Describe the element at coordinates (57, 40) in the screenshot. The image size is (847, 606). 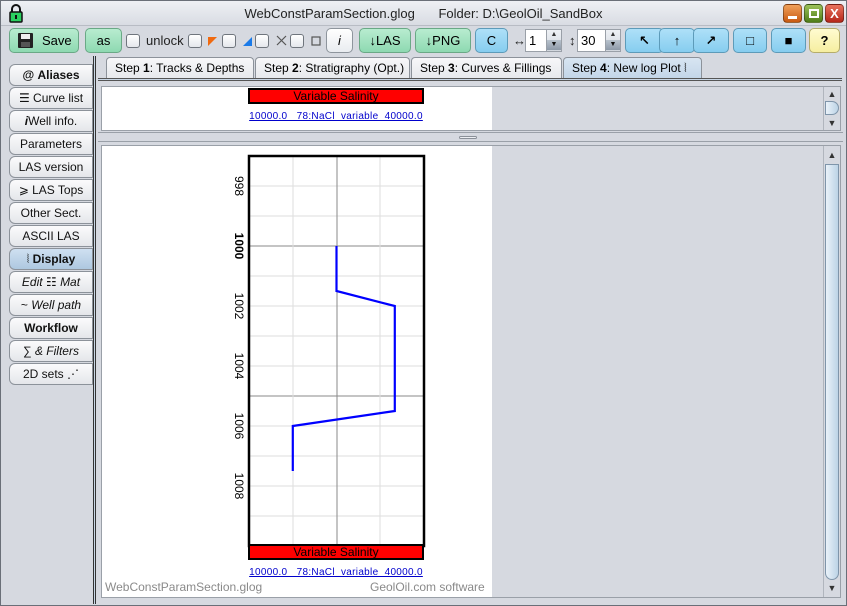
I see `save-label: Save` at that location.